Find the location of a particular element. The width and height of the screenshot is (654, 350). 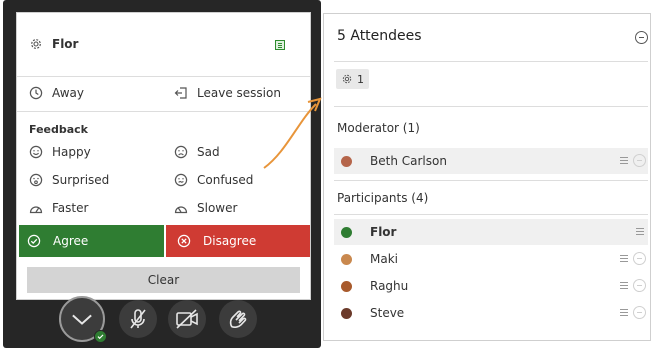

feedback-surprised-option: Surprised is located at coordinates (69, 180).